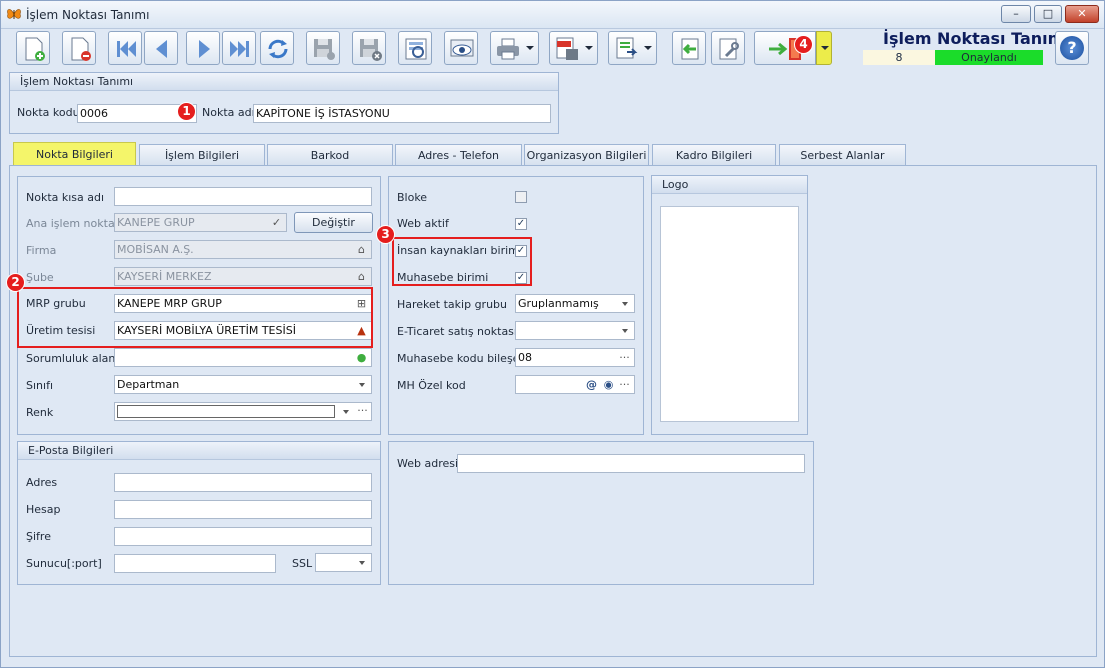 Image resolution: width=1105 pixels, height=668 pixels. What do you see at coordinates (72, 358) in the screenshot?
I see `responsibility-label: Sorumluluk alanı` at bounding box center [72, 358].